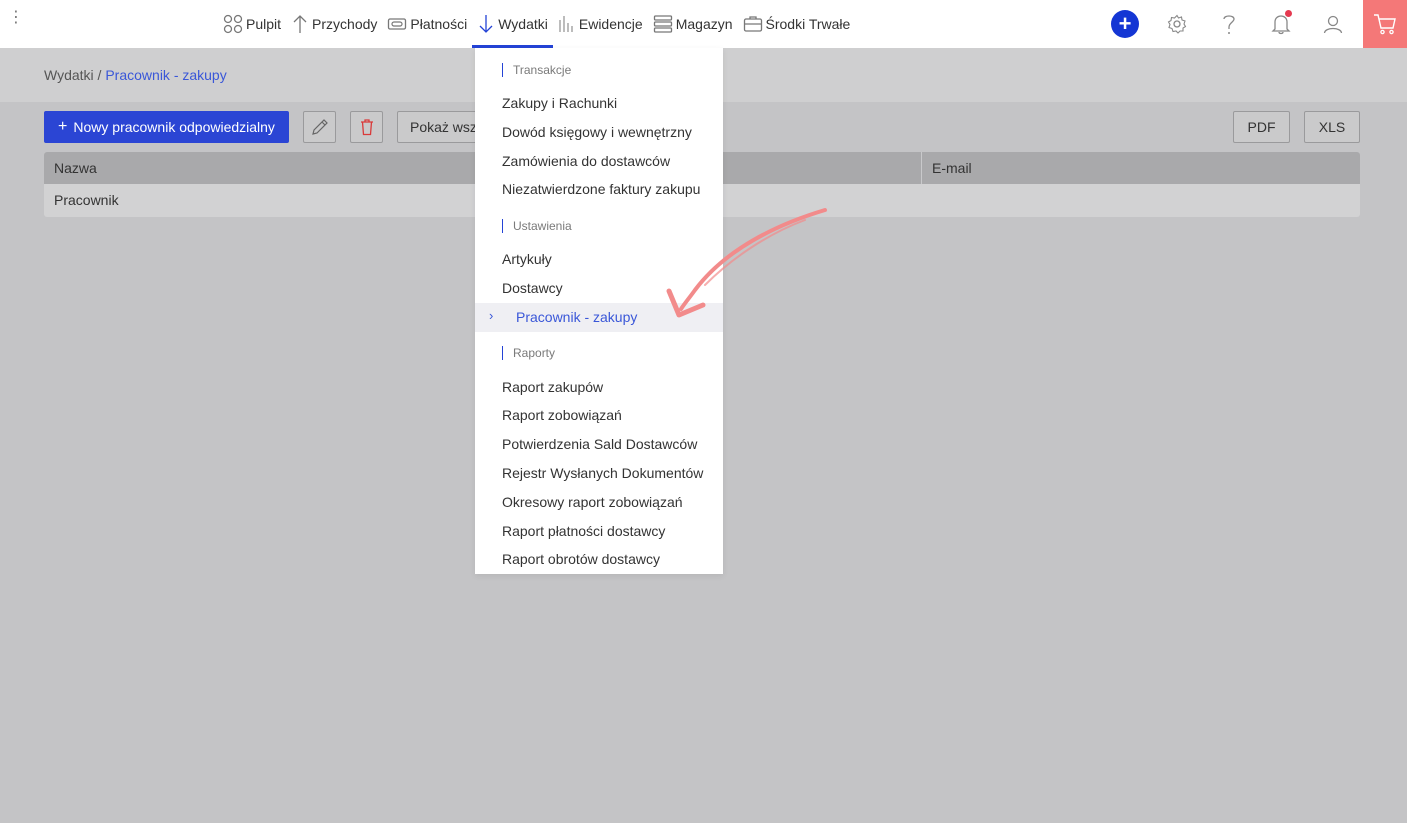  I want to click on question-icon, so click(1229, 24).